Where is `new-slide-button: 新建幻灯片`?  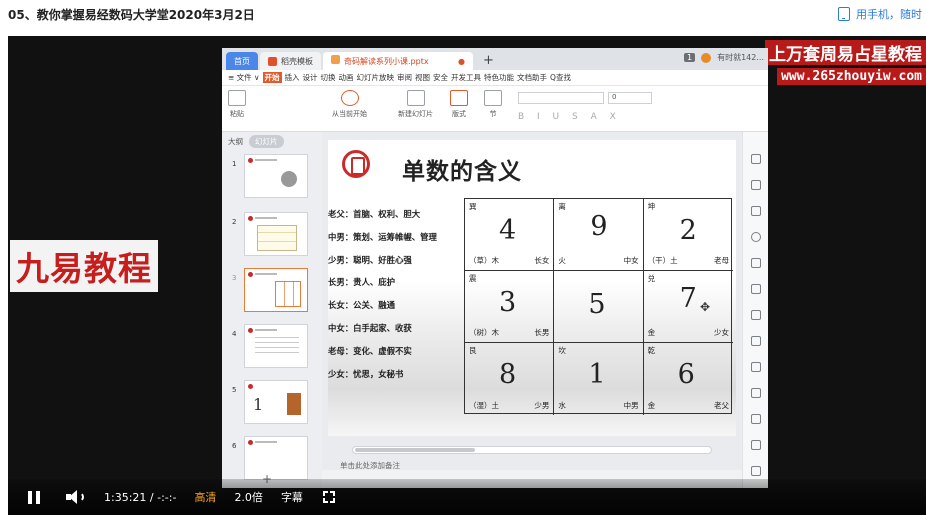
new-slide-button: 新建幻灯片 is located at coordinates (415, 104).